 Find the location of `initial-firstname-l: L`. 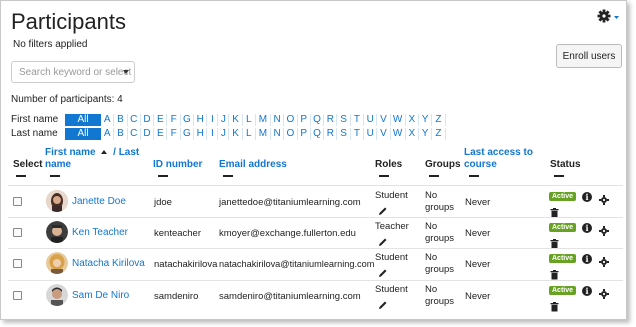

initial-firstname-l: L is located at coordinates (249, 120).